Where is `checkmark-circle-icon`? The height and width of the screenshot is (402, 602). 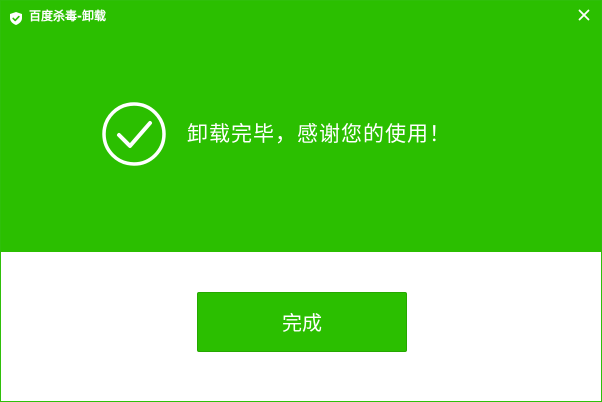
checkmark-circle-icon is located at coordinates (134, 134).